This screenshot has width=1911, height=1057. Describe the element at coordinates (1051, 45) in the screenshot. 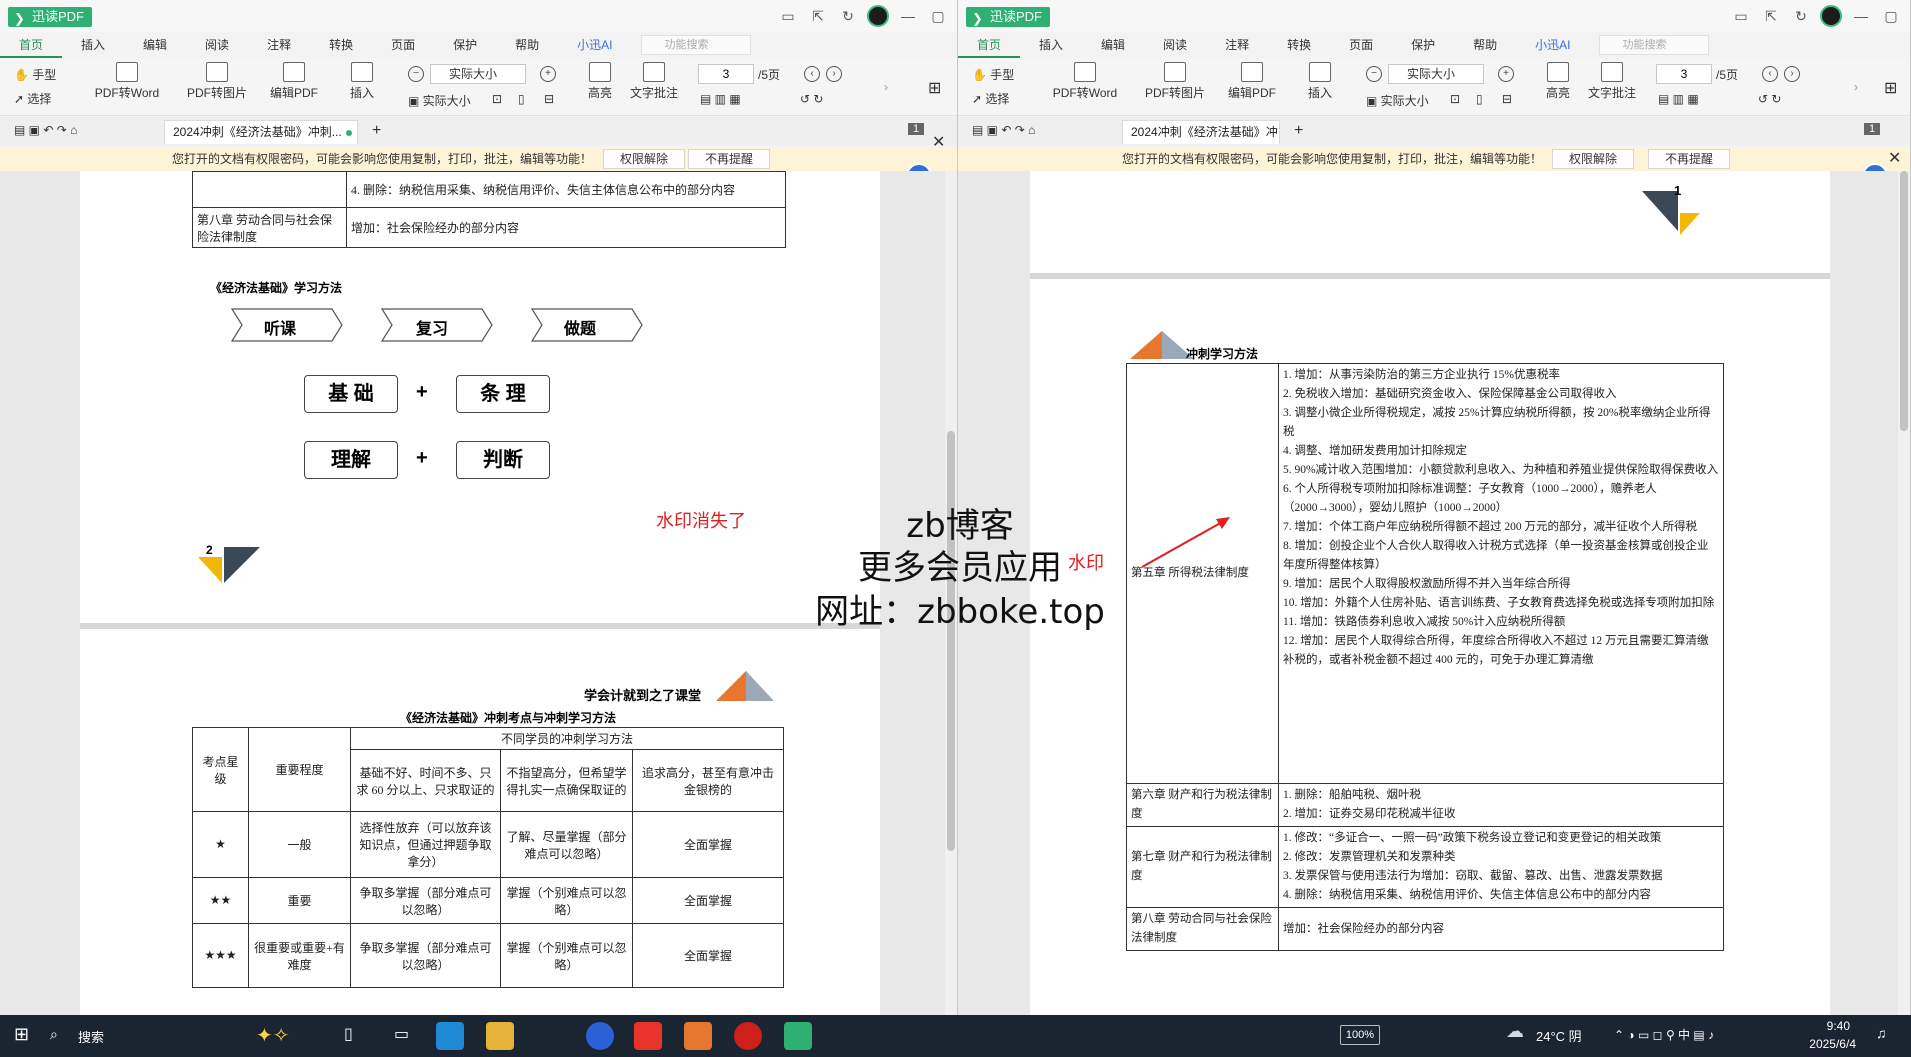

I see `menu-insert: 插入` at that location.